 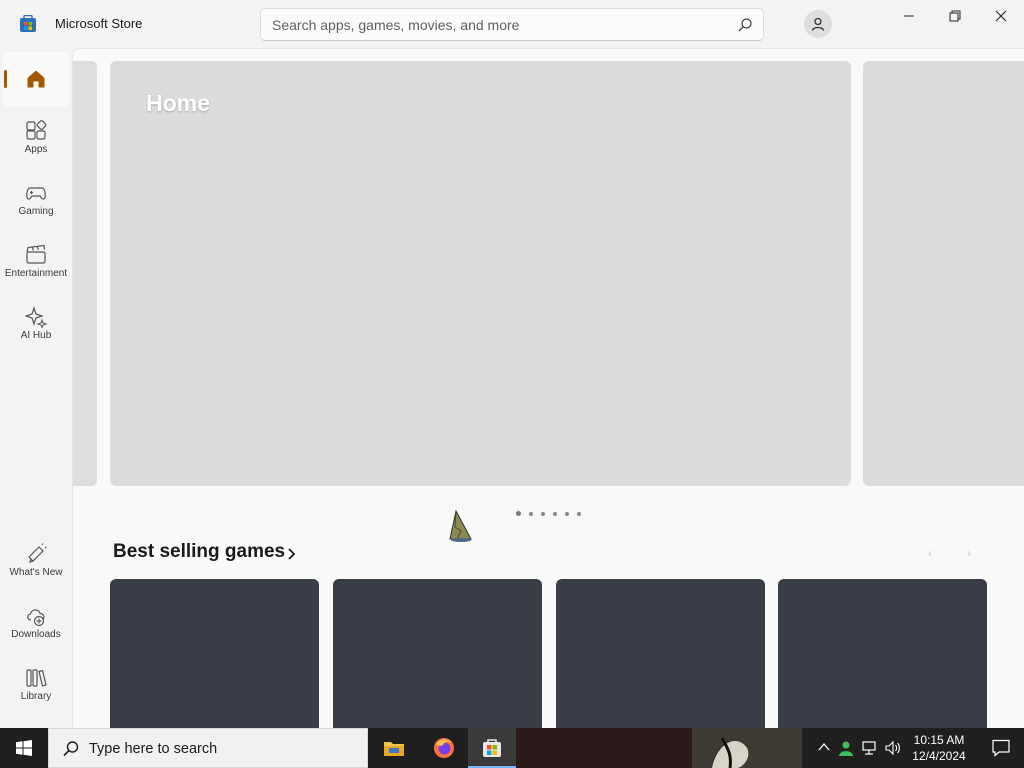 I want to click on close-button, so click(x=1001, y=16).